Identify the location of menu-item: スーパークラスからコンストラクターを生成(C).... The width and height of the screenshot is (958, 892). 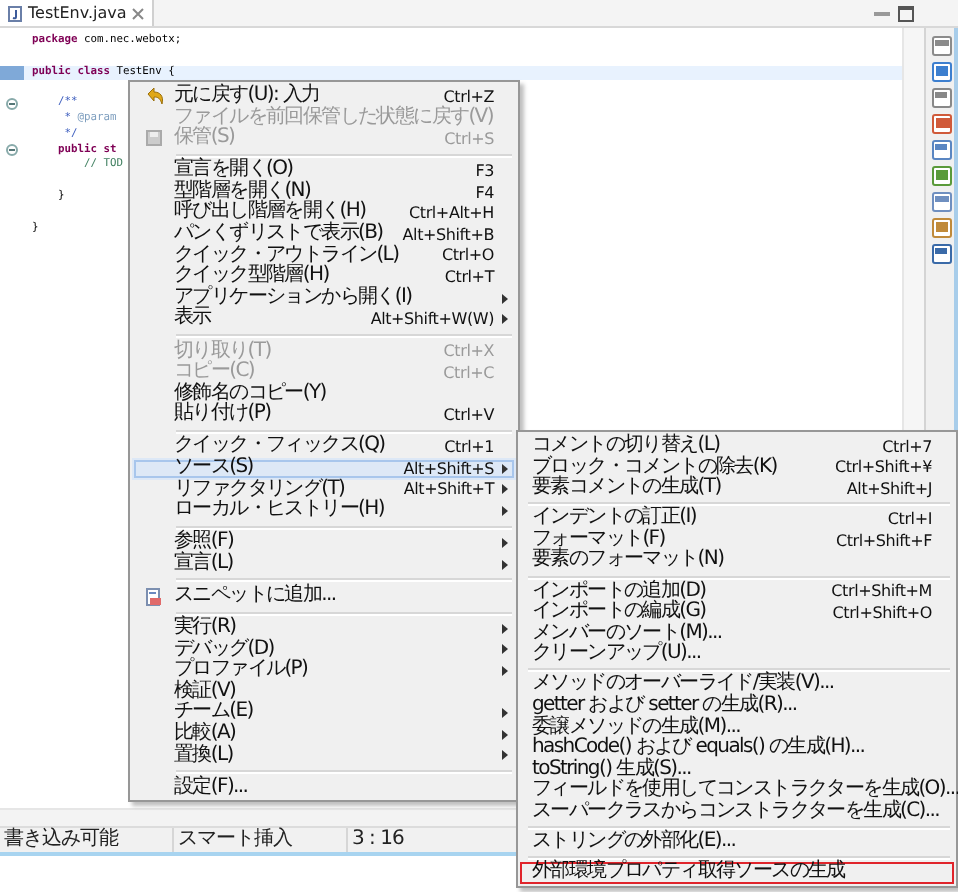
(737, 813).